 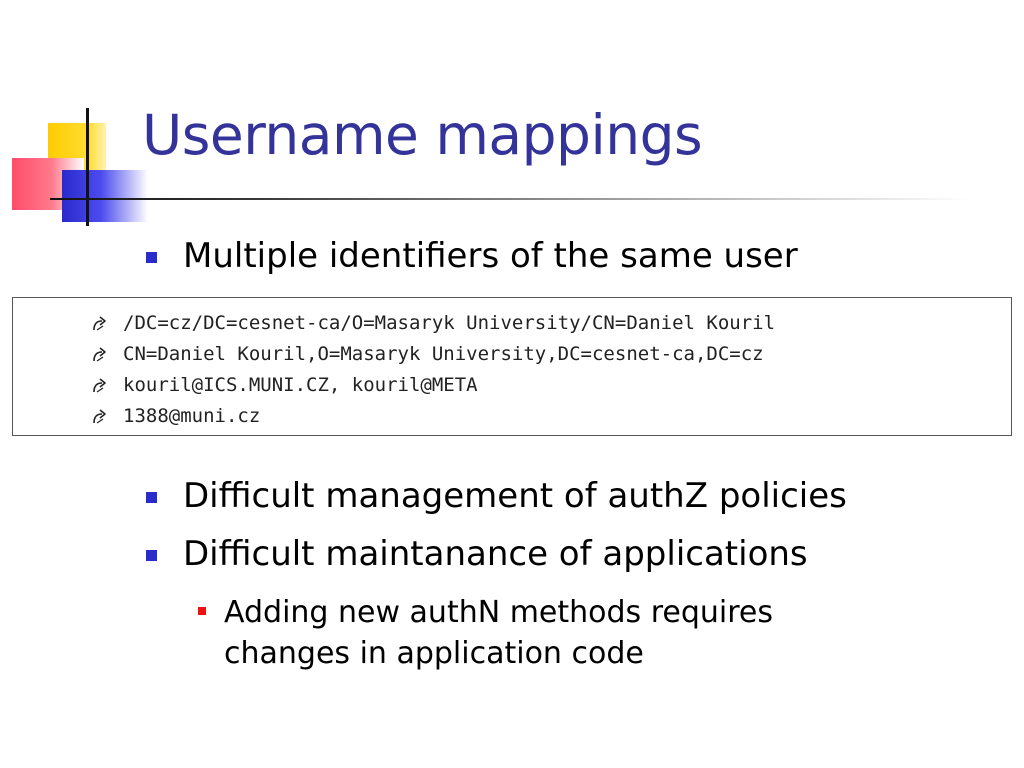 What do you see at coordinates (515, 496) in the screenshot?
I see `bullet-text: Difficult management of authZ policies` at bounding box center [515, 496].